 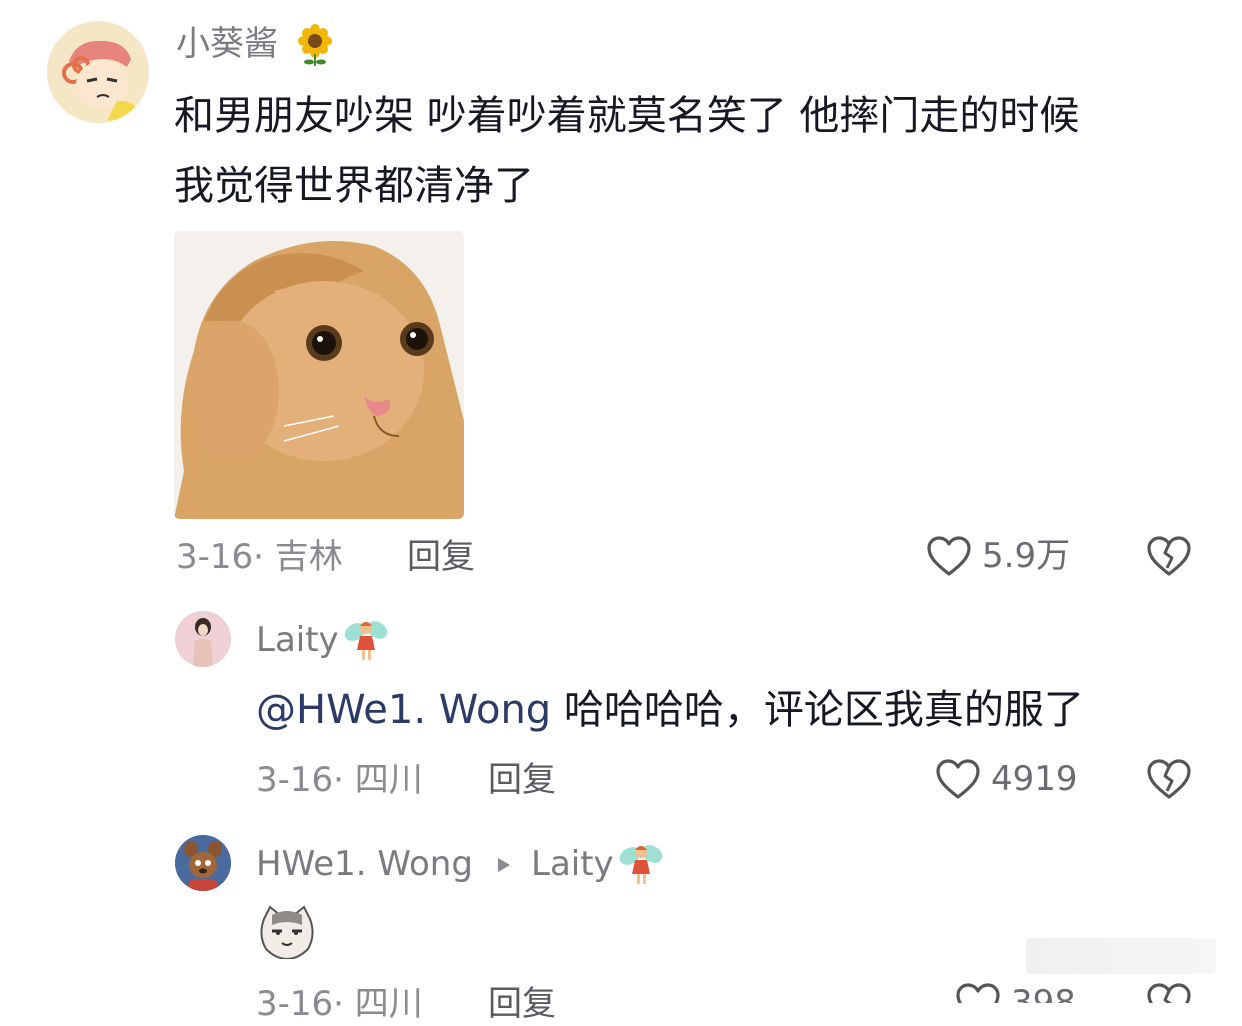 What do you see at coordinates (403, 710) in the screenshot?
I see `mention-link: @HWe1. Wong` at bounding box center [403, 710].